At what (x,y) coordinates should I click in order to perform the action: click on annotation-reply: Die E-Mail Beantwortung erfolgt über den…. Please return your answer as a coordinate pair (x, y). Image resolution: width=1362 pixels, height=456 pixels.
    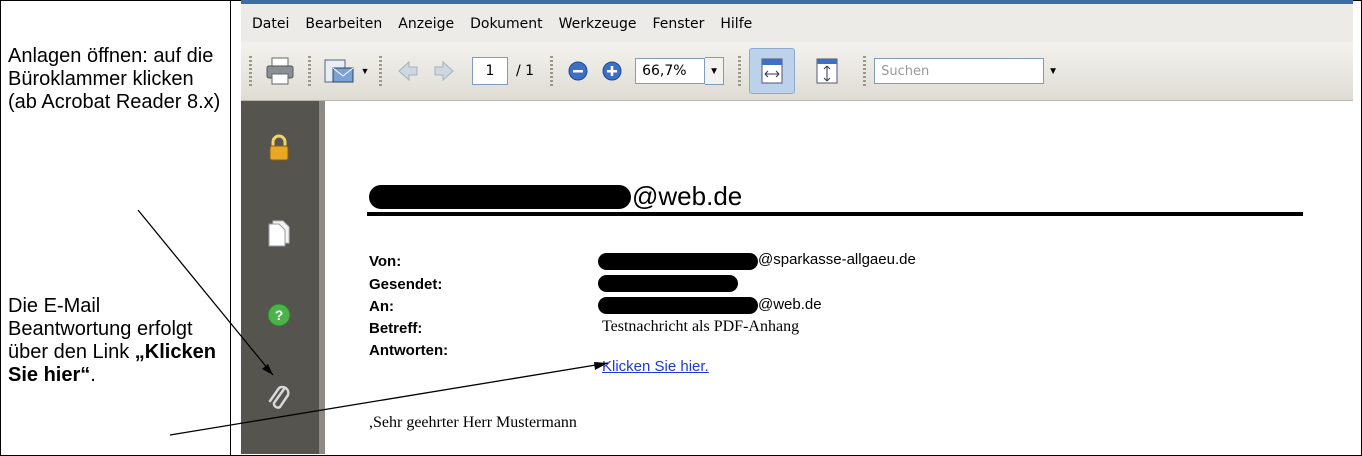
    Looking at the image, I should click on (115, 341).